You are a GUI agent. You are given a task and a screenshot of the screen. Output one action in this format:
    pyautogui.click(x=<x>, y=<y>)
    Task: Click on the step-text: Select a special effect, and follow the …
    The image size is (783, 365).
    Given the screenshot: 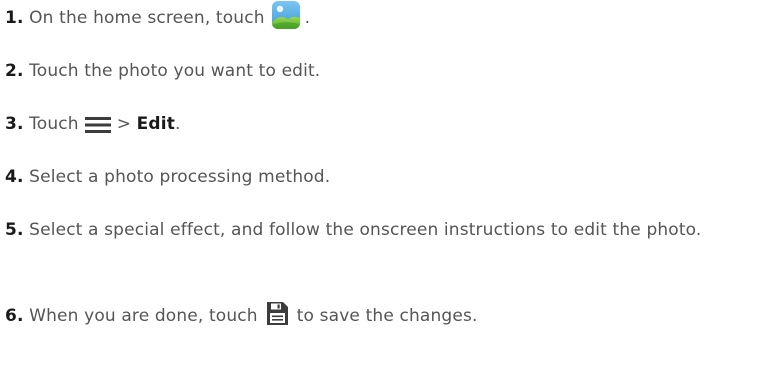 What is the action you would take?
    pyautogui.click(x=365, y=230)
    